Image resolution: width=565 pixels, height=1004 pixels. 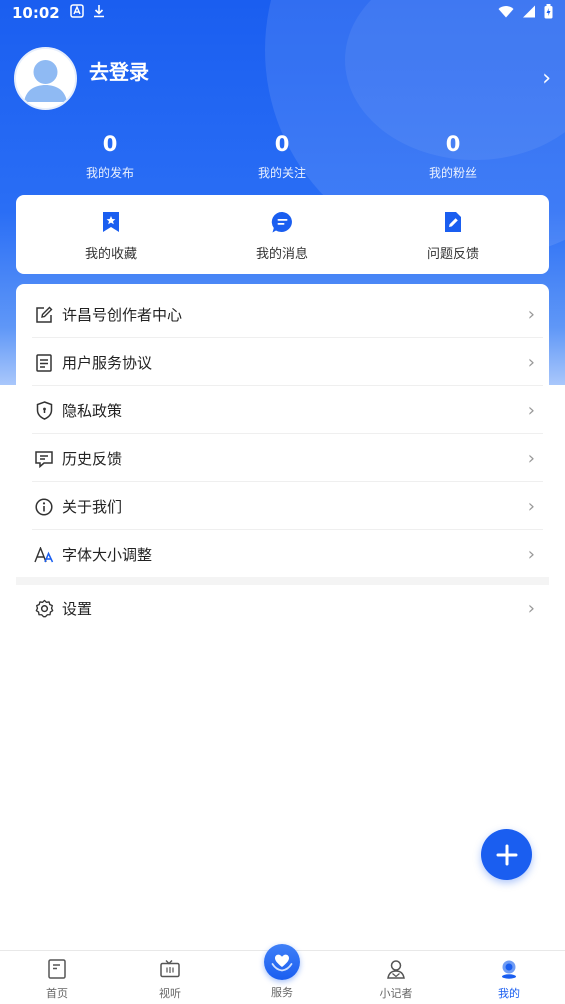 What do you see at coordinates (282, 13) in the screenshot?
I see `status-bar: 10:02` at bounding box center [282, 13].